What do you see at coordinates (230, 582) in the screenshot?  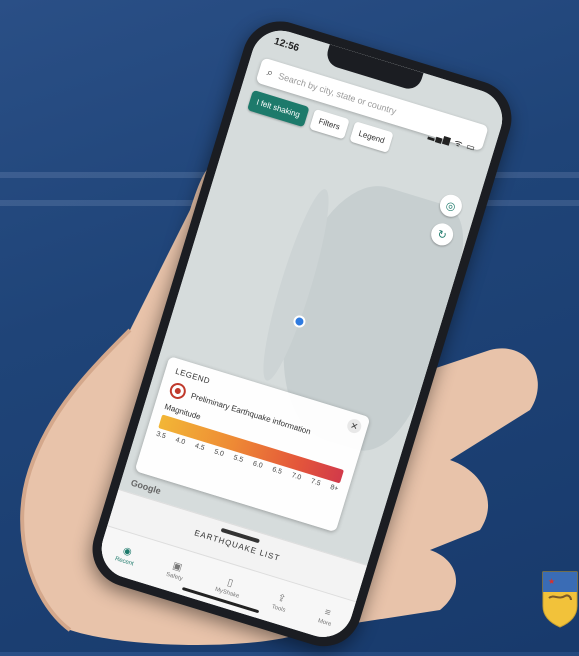 I see `myshake-icon: ▯` at bounding box center [230, 582].